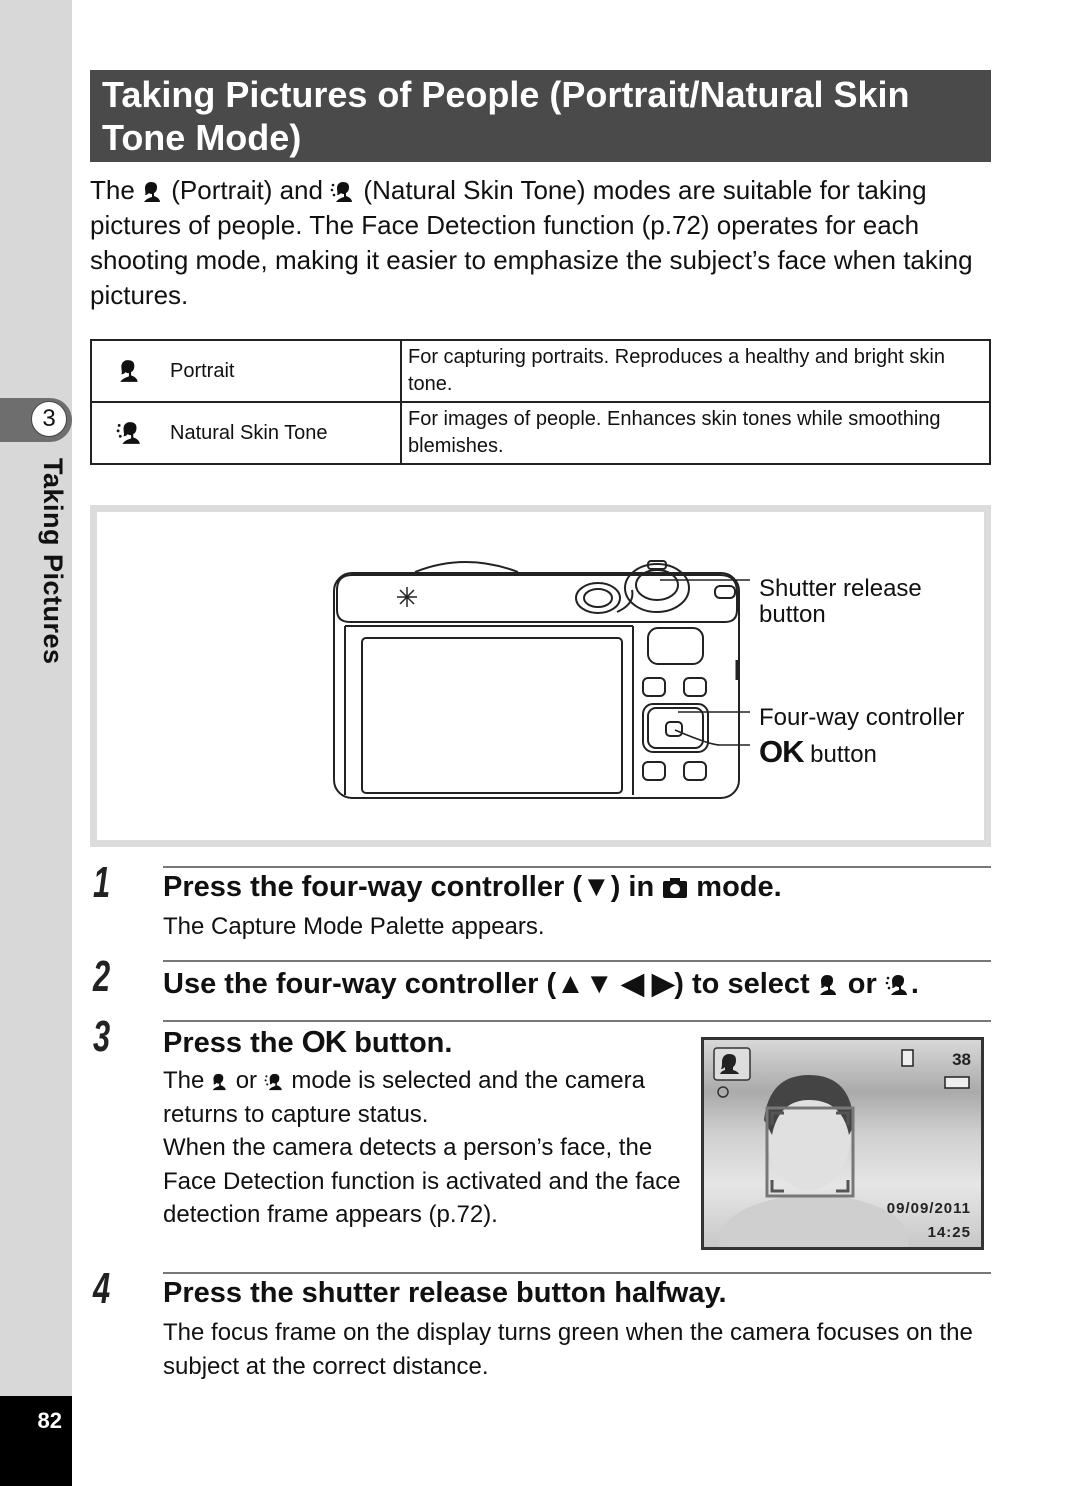 The width and height of the screenshot is (1080, 1486). What do you see at coordinates (949, 1232) in the screenshot?
I see `lcd-time: 14:25` at bounding box center [949, 1232].